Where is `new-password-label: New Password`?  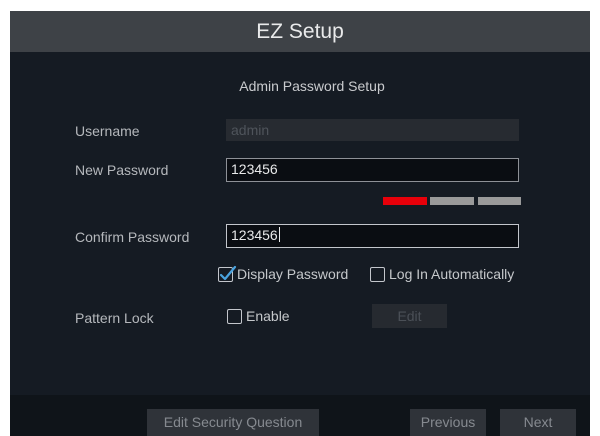
new-password-label: New Password is located at coordinates (122, 170).